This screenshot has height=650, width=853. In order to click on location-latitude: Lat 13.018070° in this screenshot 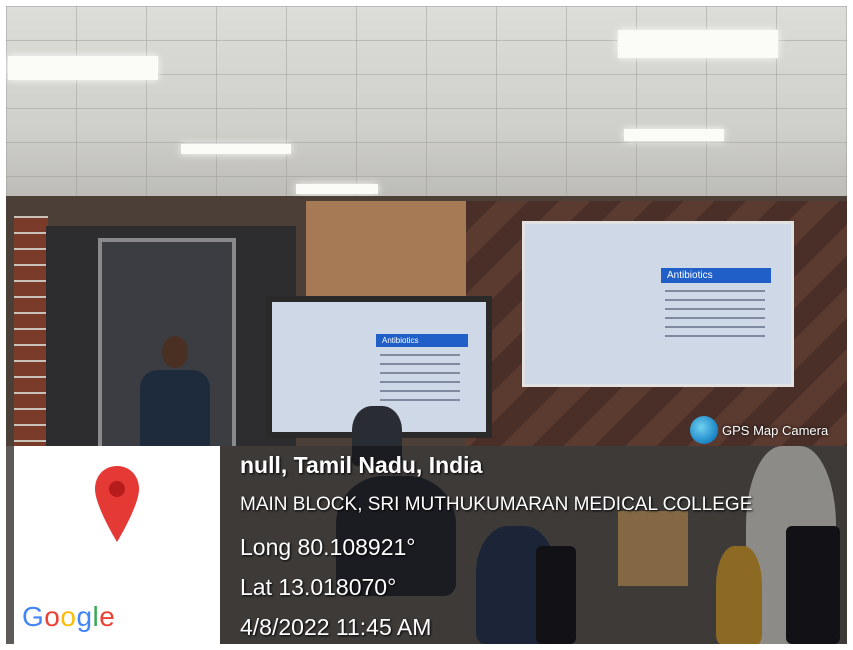, I will do `click(318, 587)`.